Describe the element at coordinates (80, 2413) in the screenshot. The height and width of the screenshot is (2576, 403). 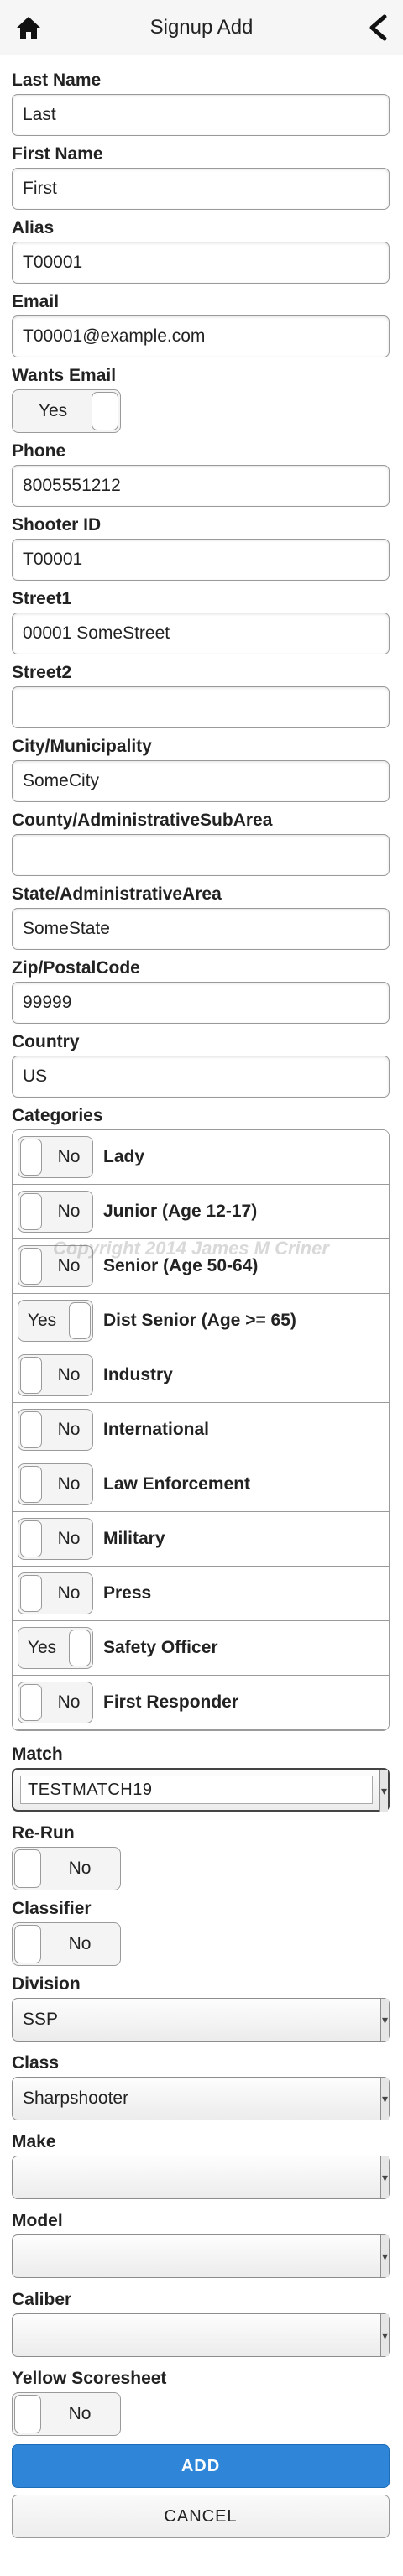
I see `yellow-scoresheet-toggle-text: No` at that location.